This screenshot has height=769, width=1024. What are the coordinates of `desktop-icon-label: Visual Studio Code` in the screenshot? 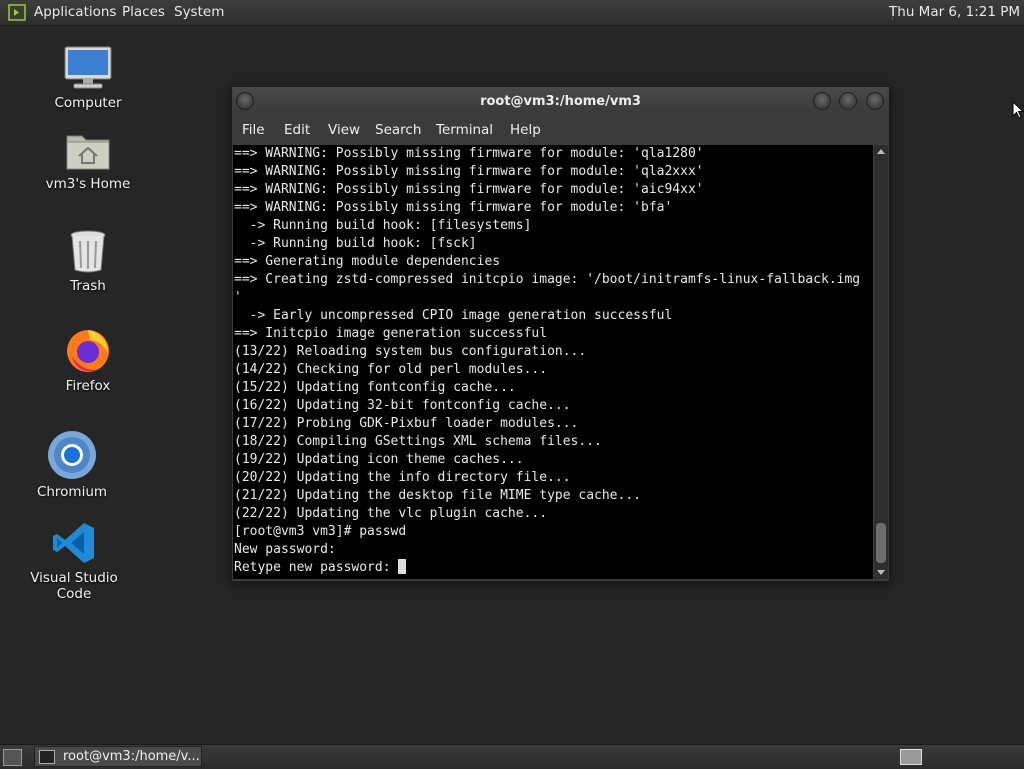 It's located at (74, 586).